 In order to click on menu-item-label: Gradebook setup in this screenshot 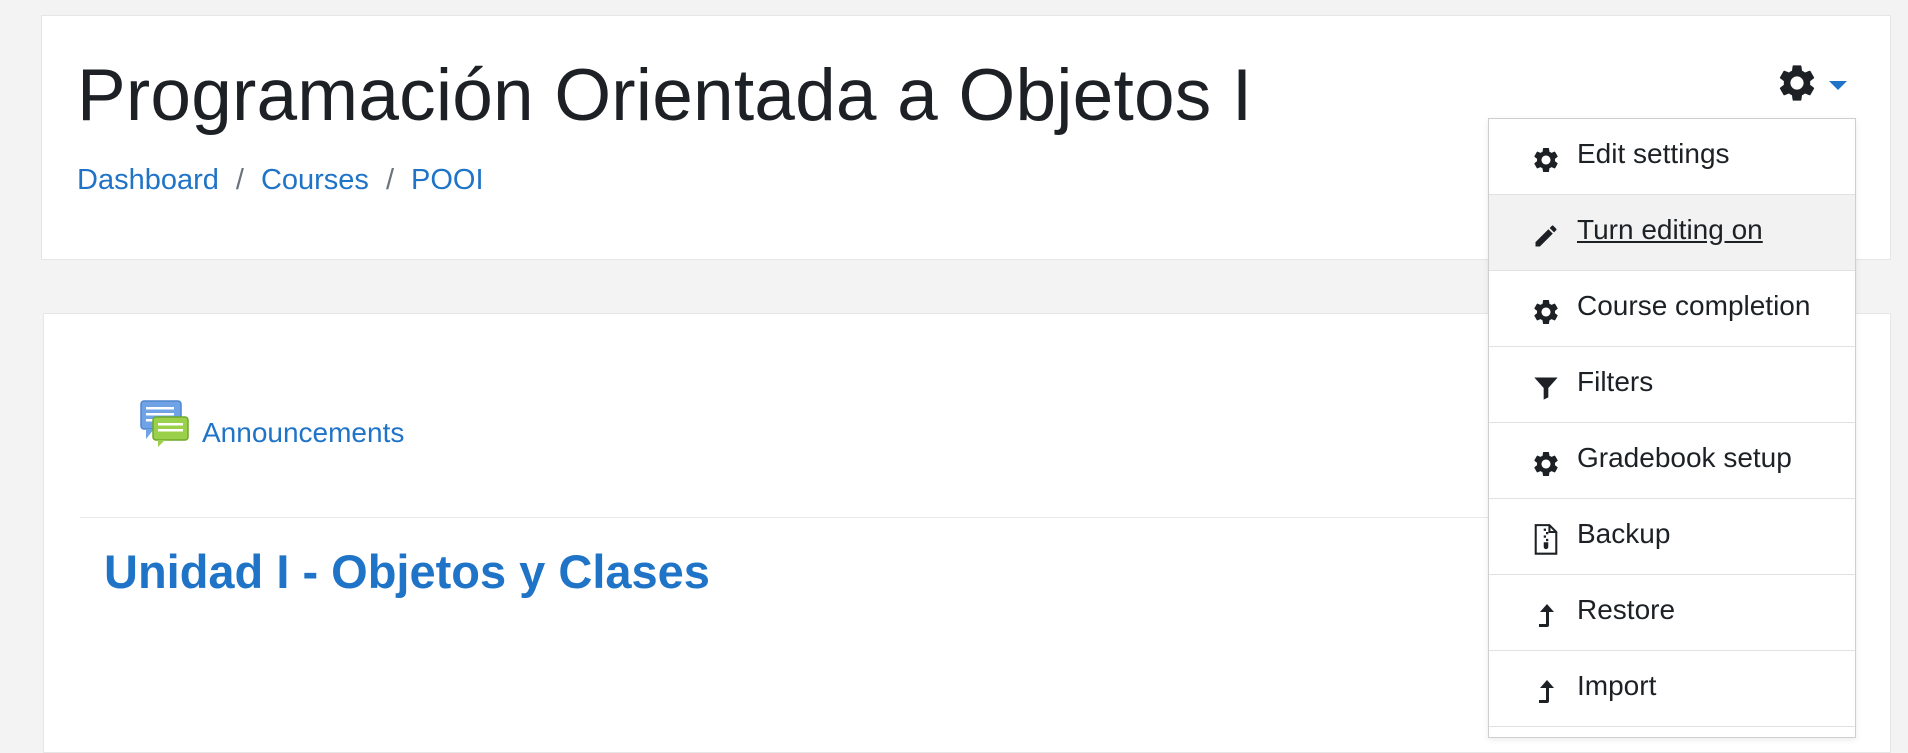, I will do `click(1684, 457)`.